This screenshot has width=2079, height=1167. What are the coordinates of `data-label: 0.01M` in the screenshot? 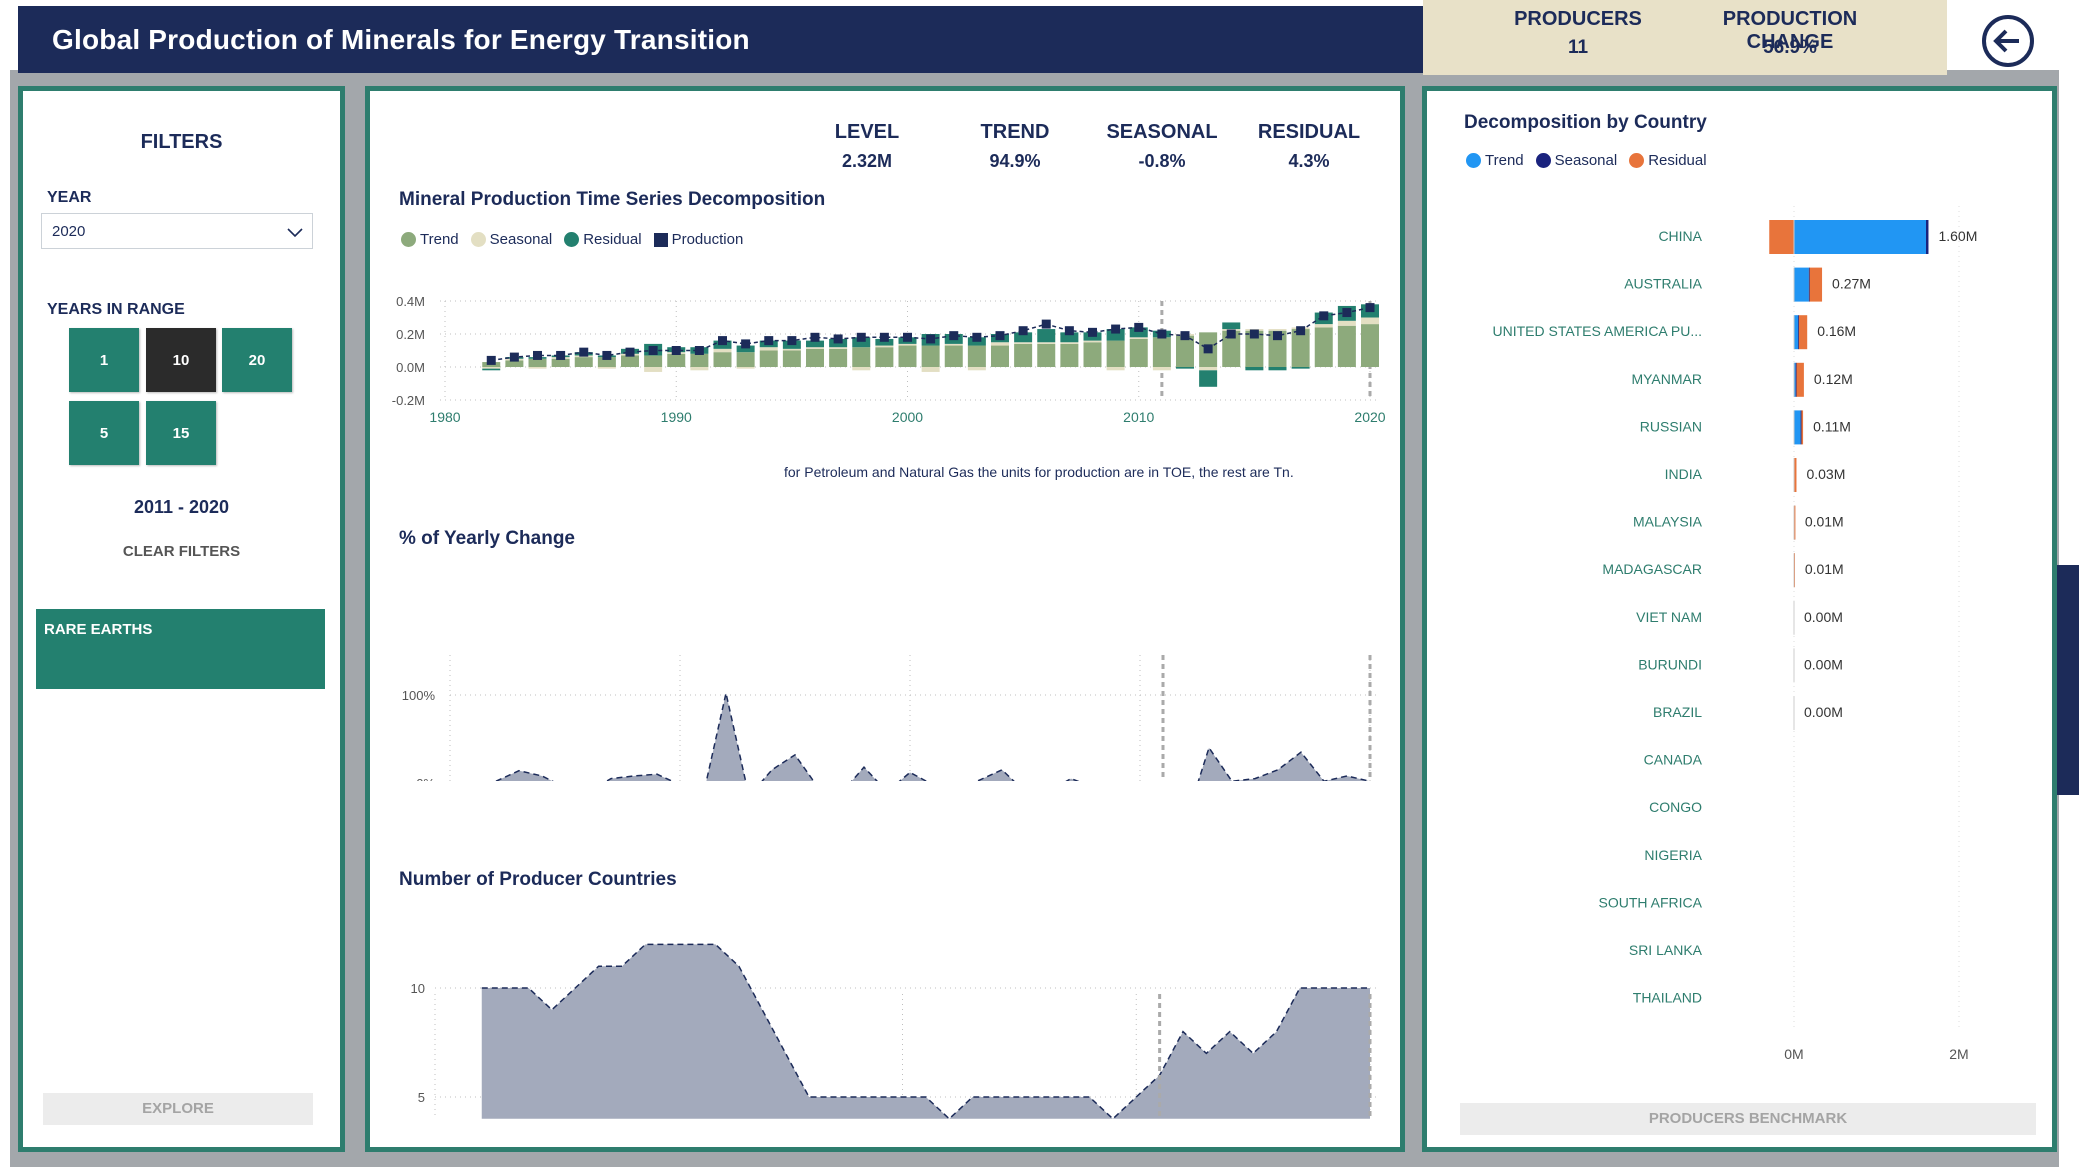 It's located at (1824, 569).